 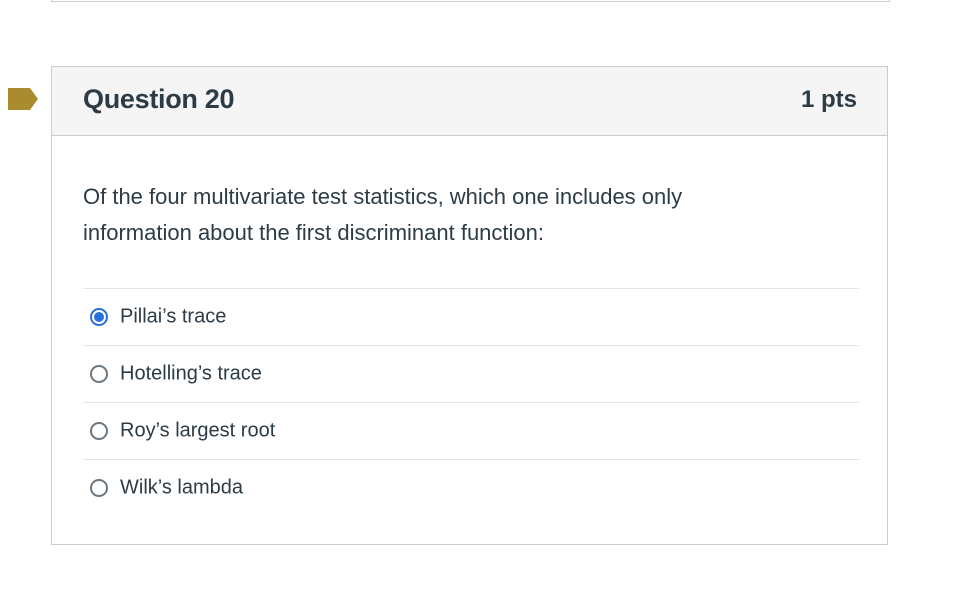 I want to click on previous-question-card-edge, so click(x=470, y=1).